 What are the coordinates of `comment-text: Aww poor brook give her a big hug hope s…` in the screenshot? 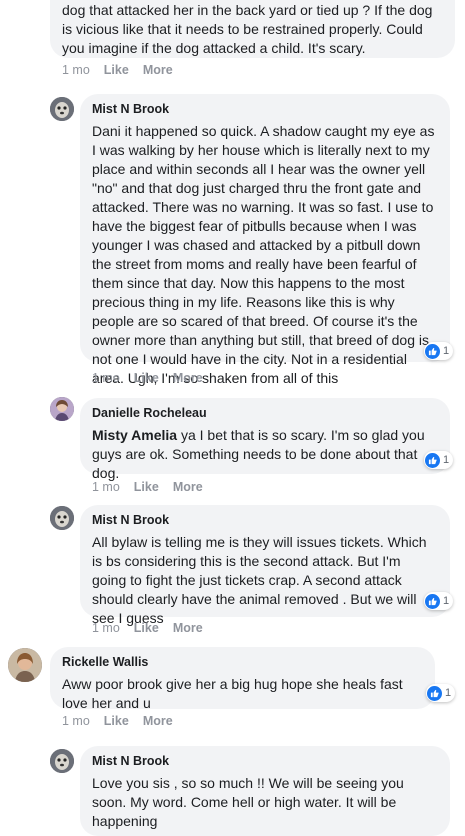 It's located at (234, 693).